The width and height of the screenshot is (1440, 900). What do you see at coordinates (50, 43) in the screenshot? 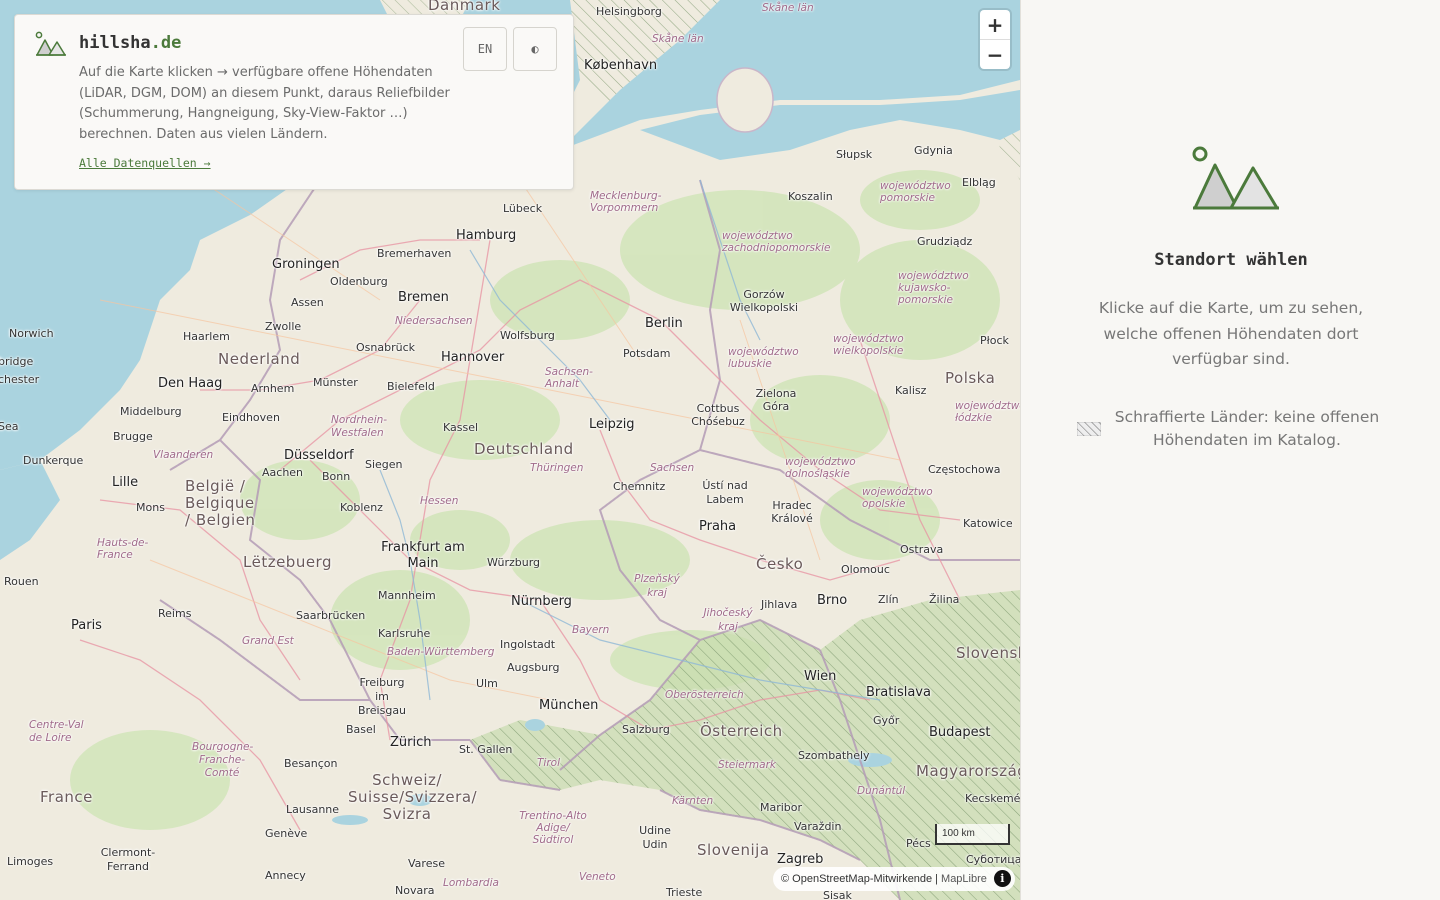
I see `mountain-logo-icon` at bounding box center [50, 43].